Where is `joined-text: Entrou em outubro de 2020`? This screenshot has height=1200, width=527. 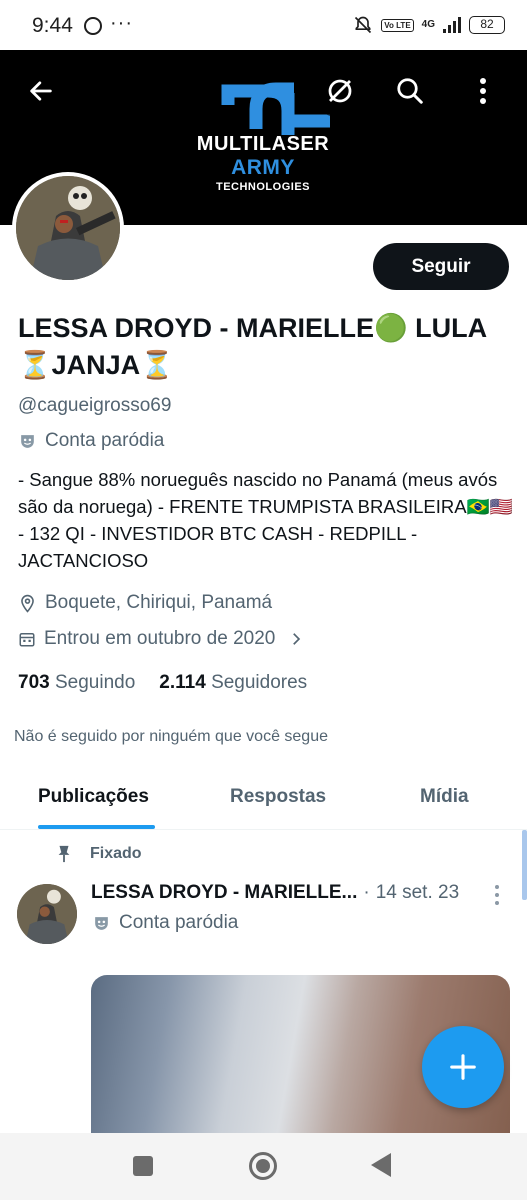
joined-text: Entrou em outubro de 2020 is located at coordinates (160, 638).